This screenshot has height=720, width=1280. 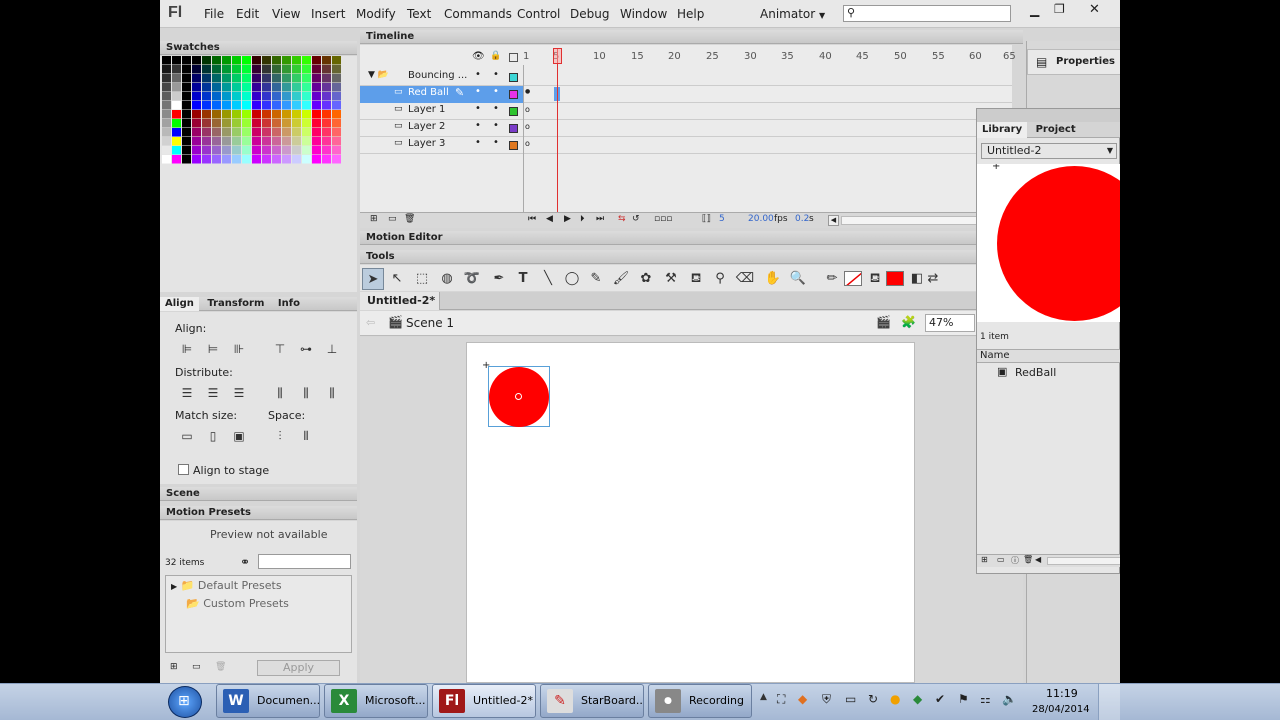 What do you see at coordinates (1002, 130) in the screenshot?
I see `tab-library: Library` at bounding box center [1002, 130].